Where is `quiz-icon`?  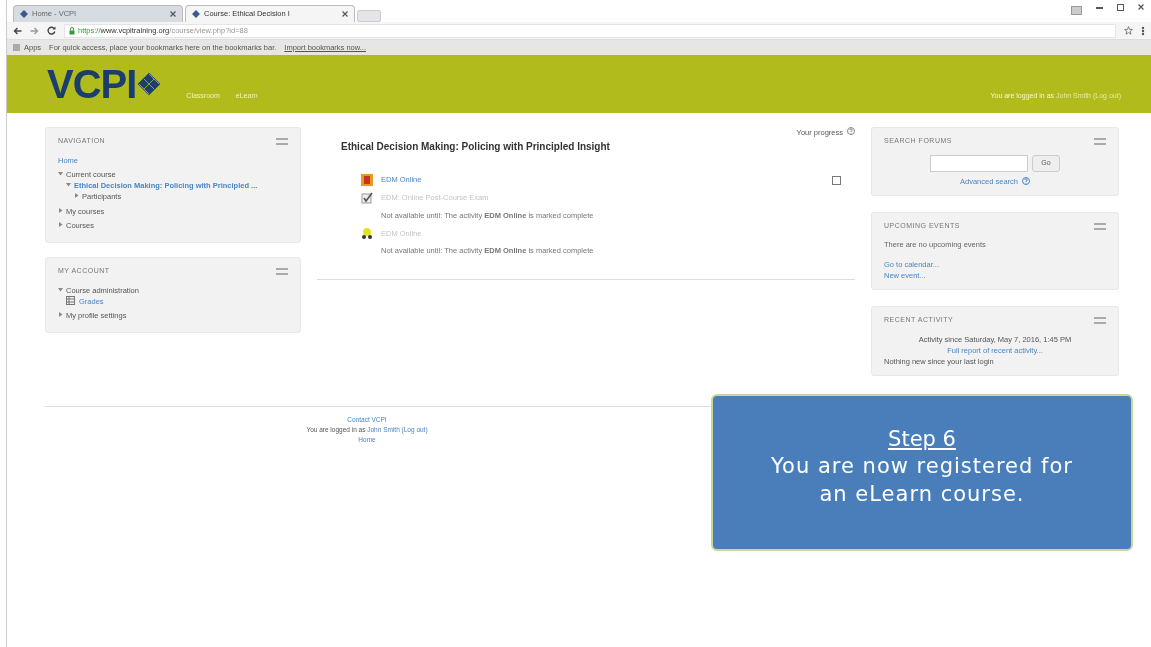 quiz-icon is located at coordinates (367, 198).